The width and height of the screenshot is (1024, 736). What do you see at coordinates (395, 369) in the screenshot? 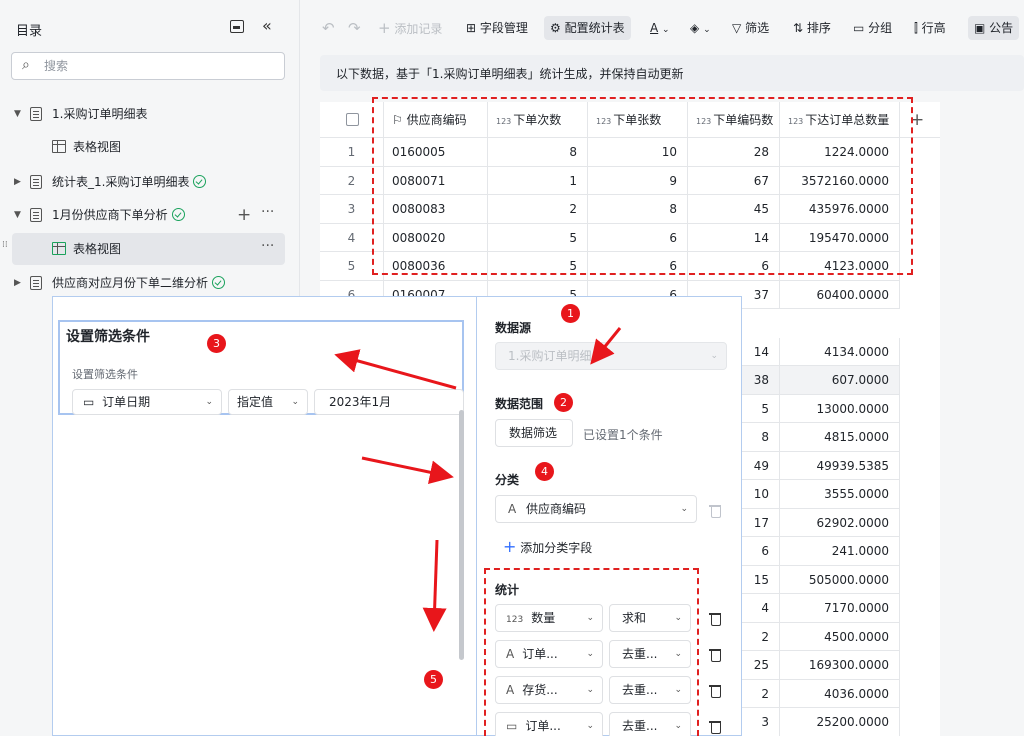
I see `arrow-to-filter` at bounding box center [395, 369].